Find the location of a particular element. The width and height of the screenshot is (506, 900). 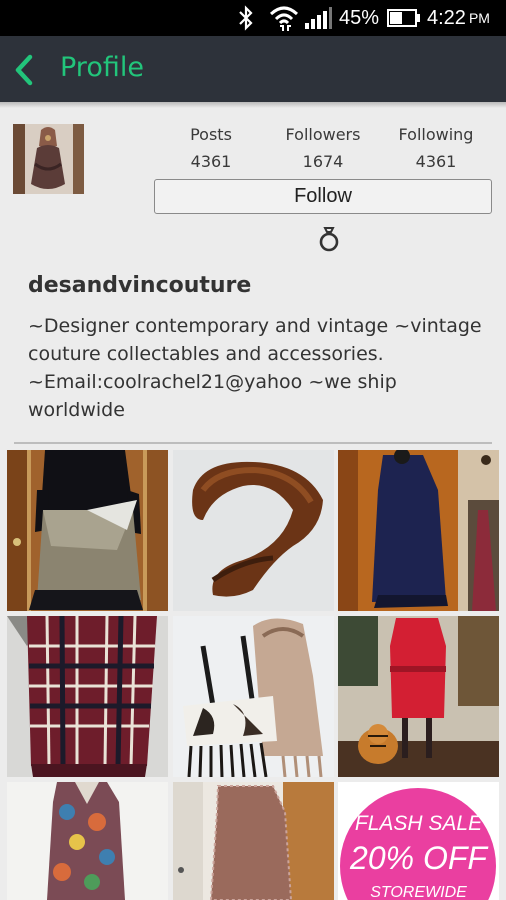

divider is located at coordinates (253, 443).